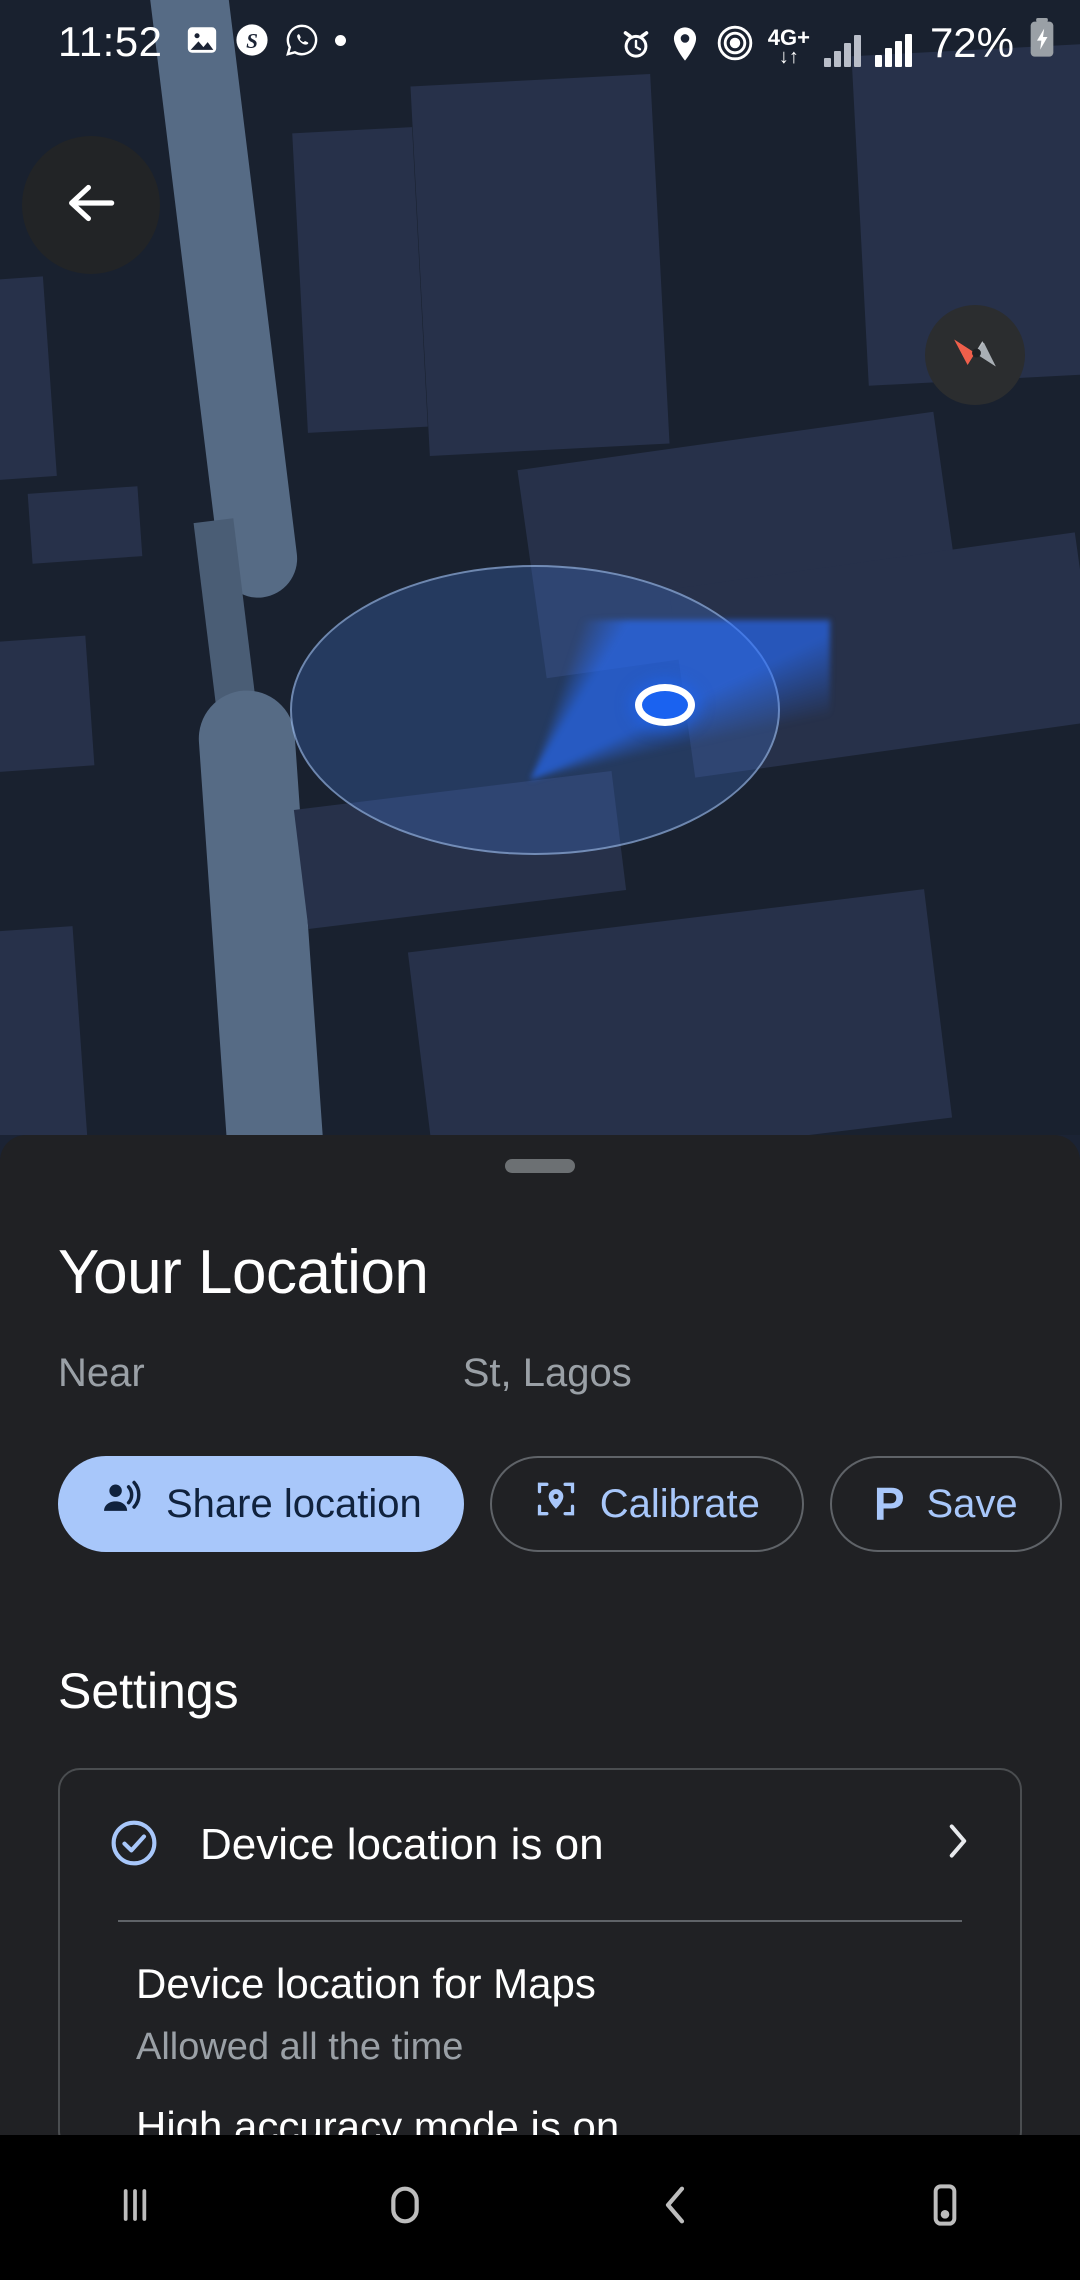  What do you see at coordinates (294, 1503) in the screenshot?
I see `share-location-label: Share location` at bounding box center [294, 1503].